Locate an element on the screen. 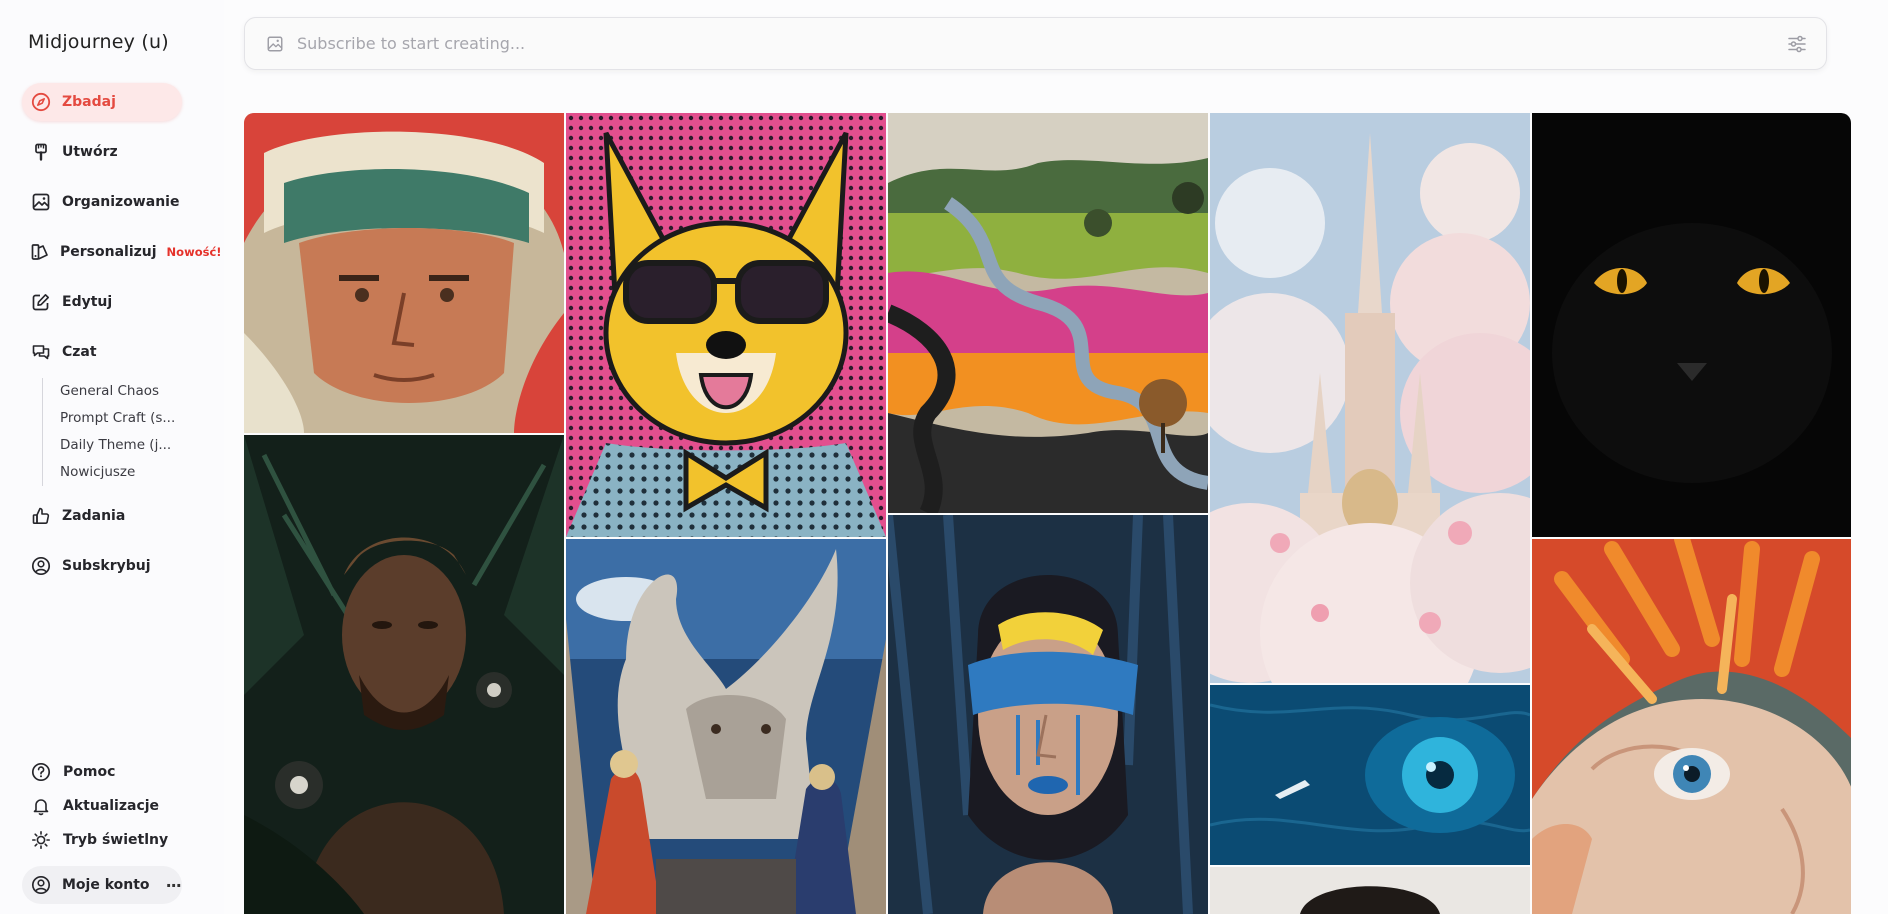  prompt-input is located at coordinates (997, 43).